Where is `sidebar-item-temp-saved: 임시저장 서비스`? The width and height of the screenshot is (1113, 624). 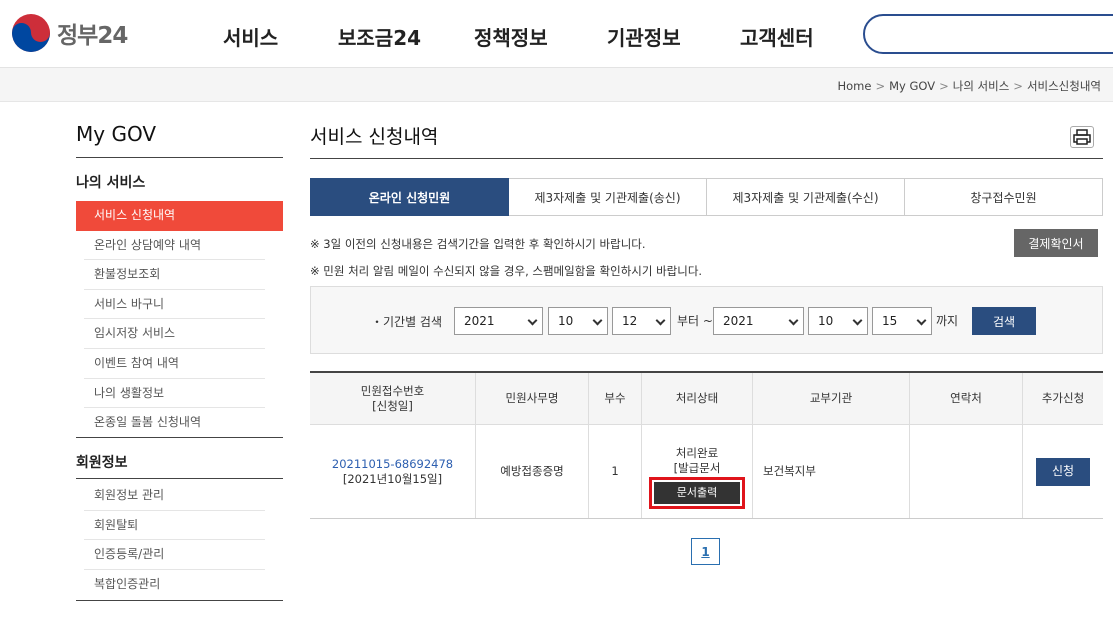
sidebar-item-temp-saved: 임시저장 서비스 is located at coordinates (179, 334).